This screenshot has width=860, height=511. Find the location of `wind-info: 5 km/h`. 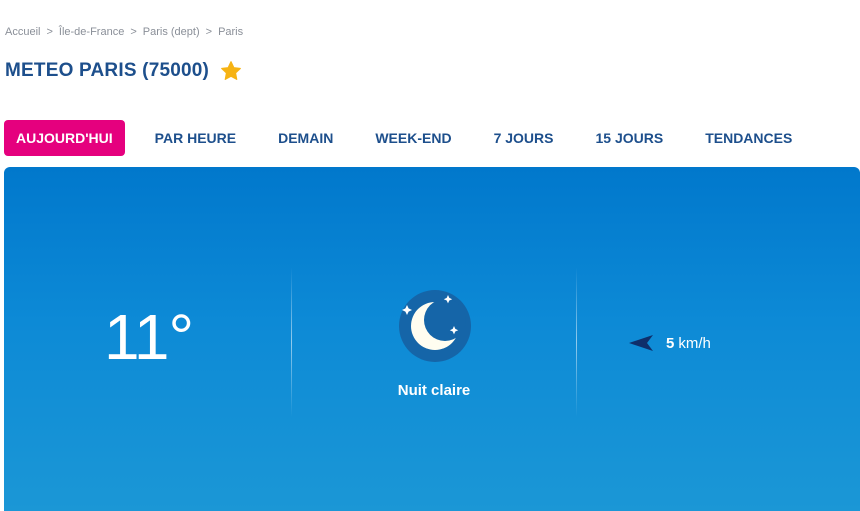

wind-info: 5 km/h is located at coordinates (669, 343).